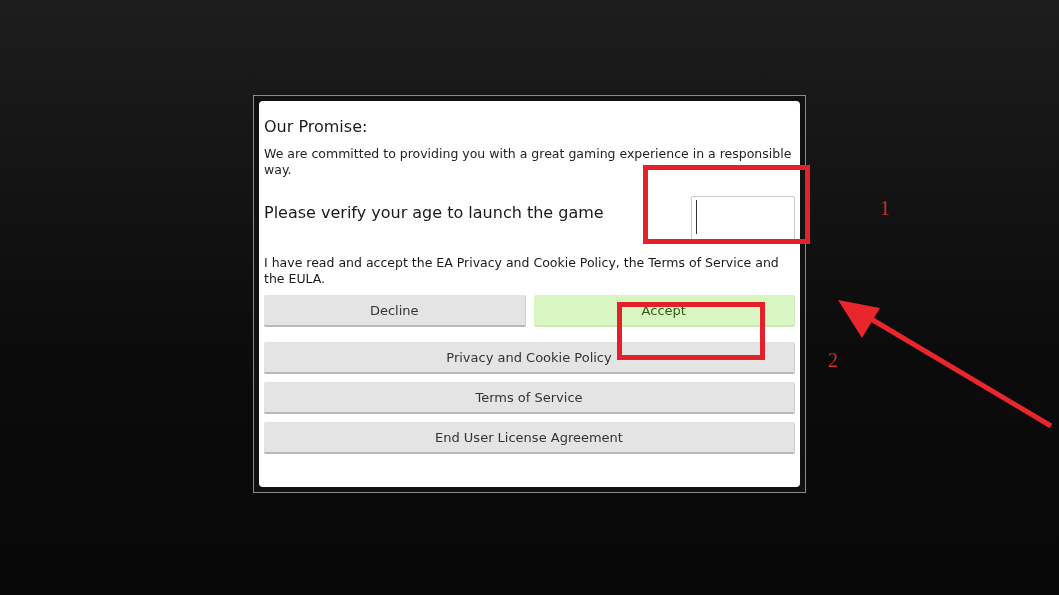 Image resolution: width=1059 pixels, height=595 pixels. What do you see at coordinates (522, 271) in the screenshot?
I see `consent-text: I have read and accept the EA Privacy and Cookie Policy, the Terms of Service and the EULA.` at bounding box center [522, 271].